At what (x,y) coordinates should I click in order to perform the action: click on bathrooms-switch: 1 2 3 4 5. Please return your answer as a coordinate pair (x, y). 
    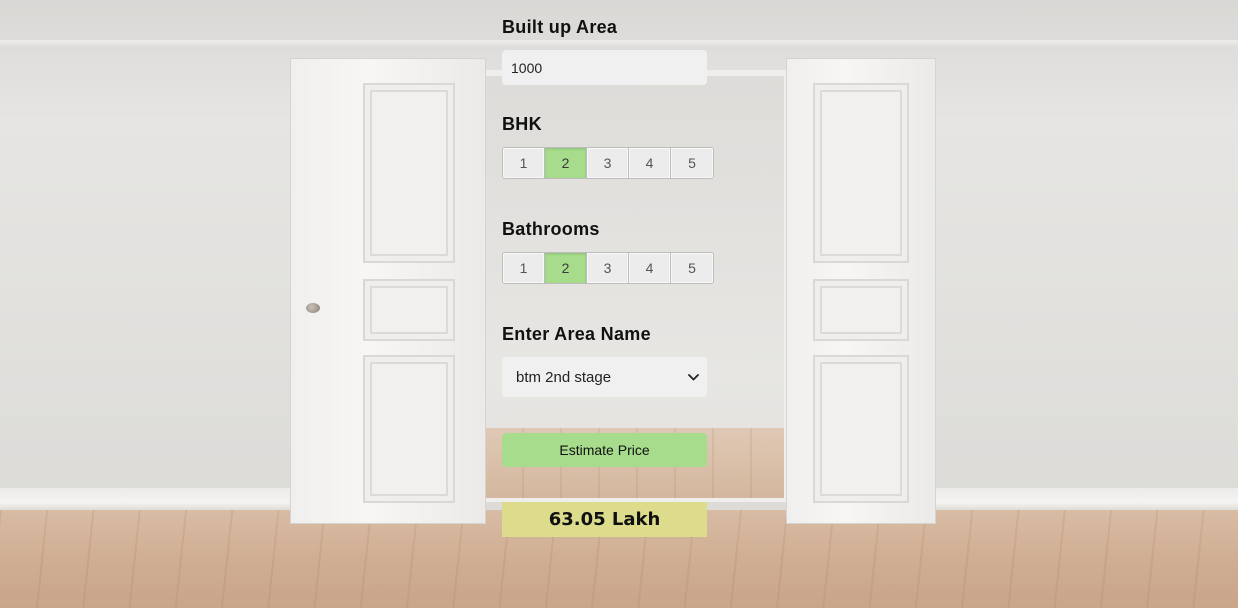
    Looking at the image, I should click on (608, 268).